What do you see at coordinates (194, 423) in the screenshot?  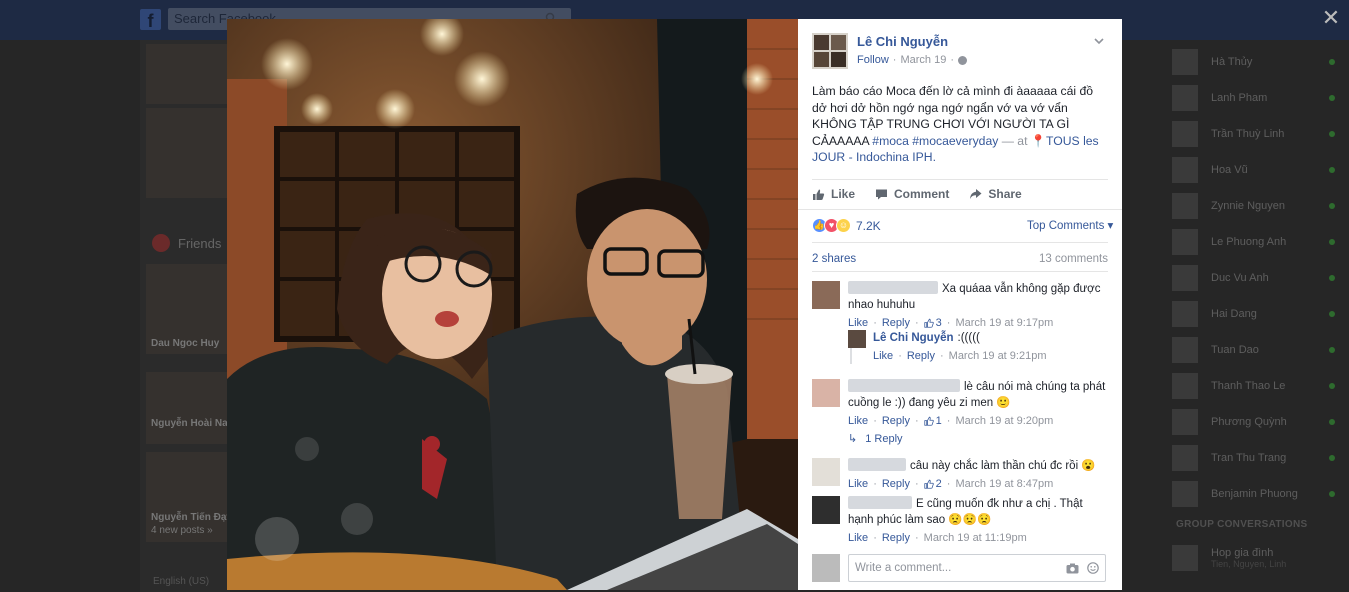 I see `background-friend-label: Nguyễn Hoài Nam` at bounding box center [194, 423].